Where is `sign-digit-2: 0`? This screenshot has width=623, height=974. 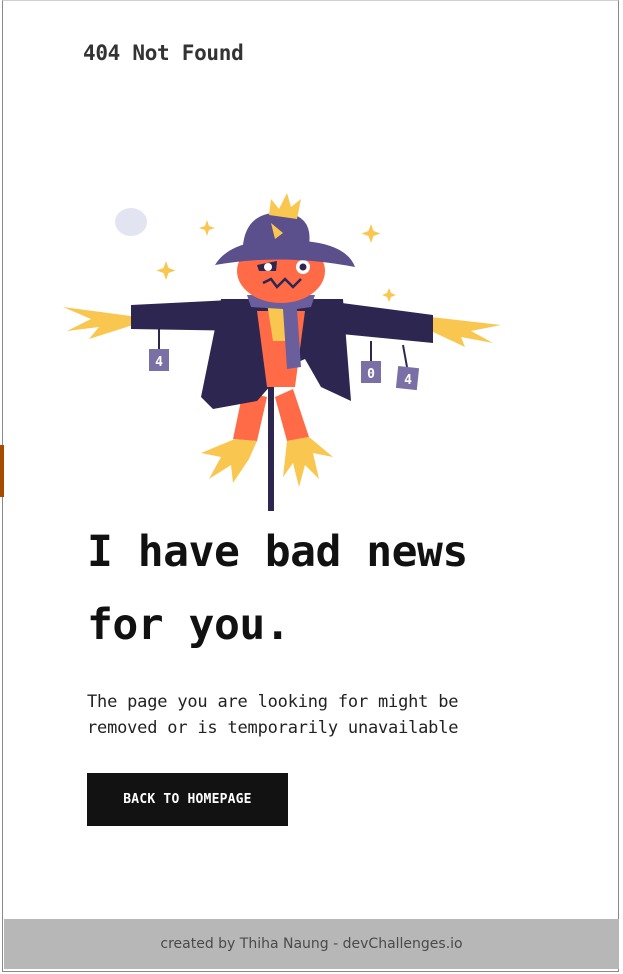 sign-digit-2: 0 is located at coordinates (371, 374).